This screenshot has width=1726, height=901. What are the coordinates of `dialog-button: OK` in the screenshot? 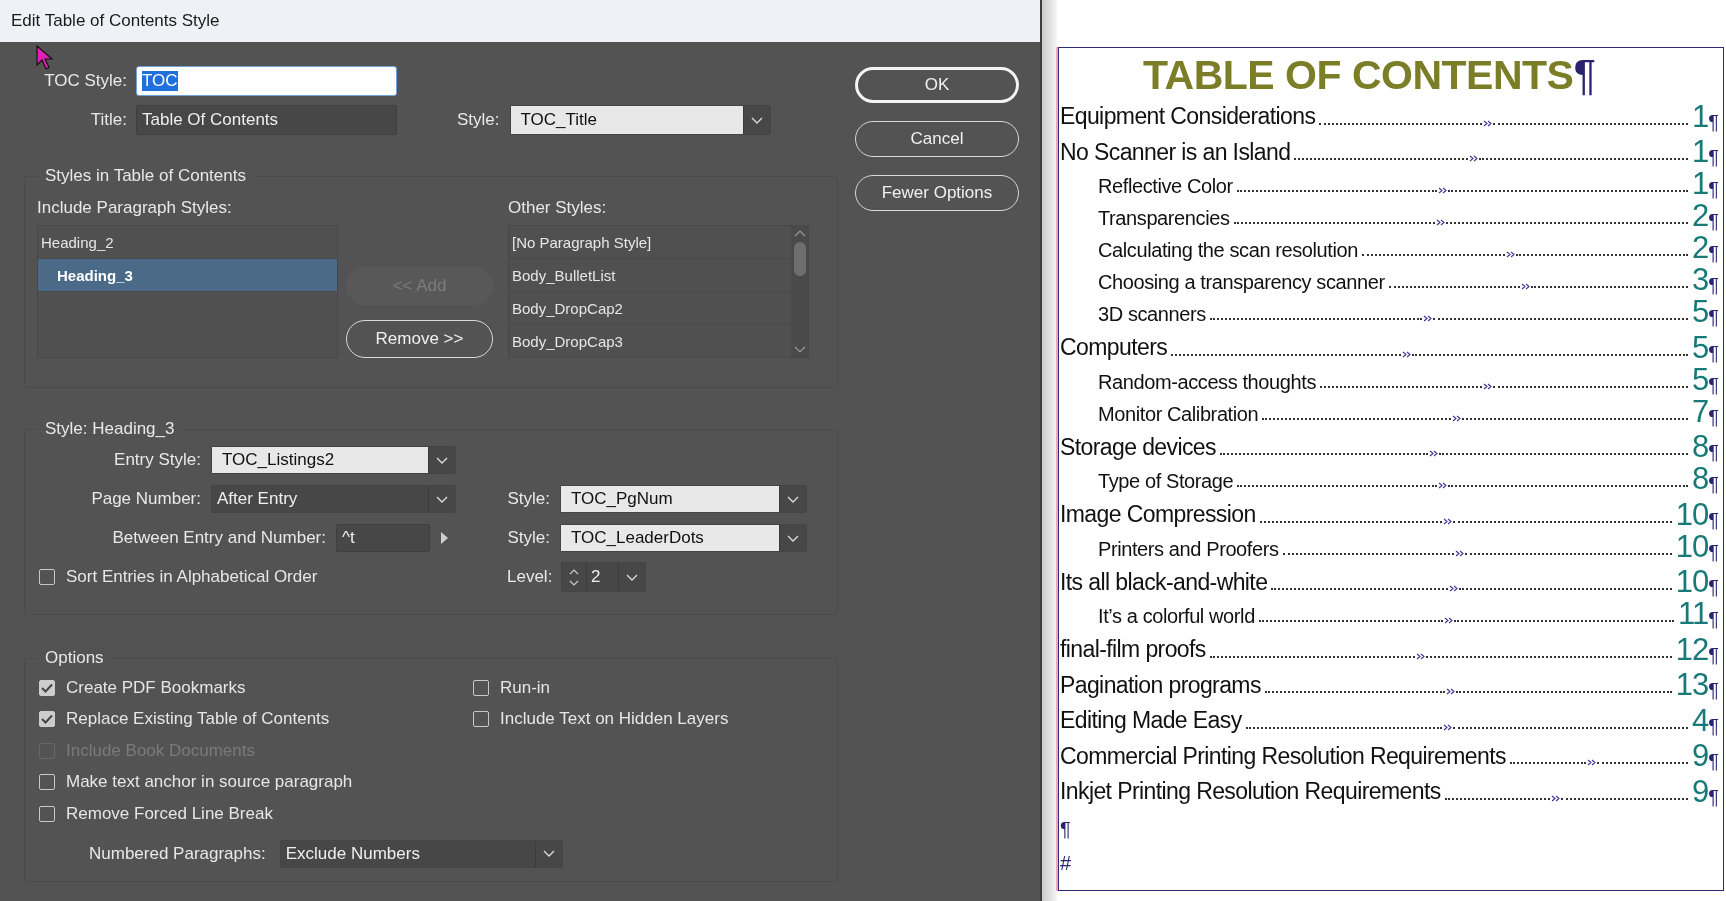 It's located at (937, 85).